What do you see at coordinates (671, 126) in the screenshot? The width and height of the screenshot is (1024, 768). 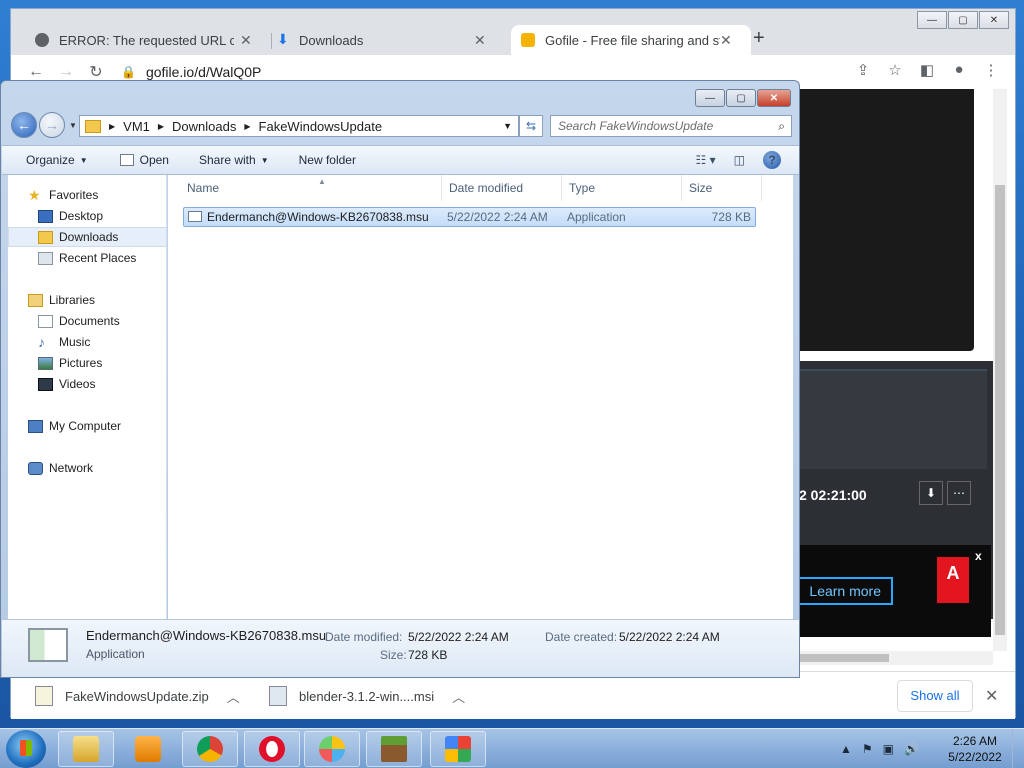 I see `search-input: Search FakeWindowsUpdate ⌕` at bounding box center [671, 126].